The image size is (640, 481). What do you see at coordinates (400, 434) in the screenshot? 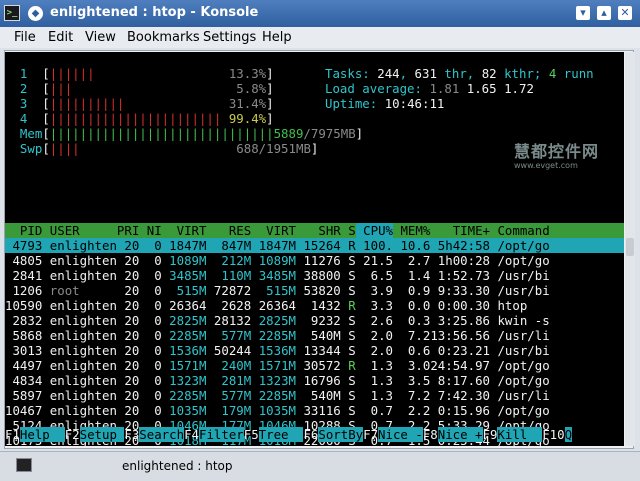
I see `fkey-label-f7: Nice -` at bounding box center [400, 434].